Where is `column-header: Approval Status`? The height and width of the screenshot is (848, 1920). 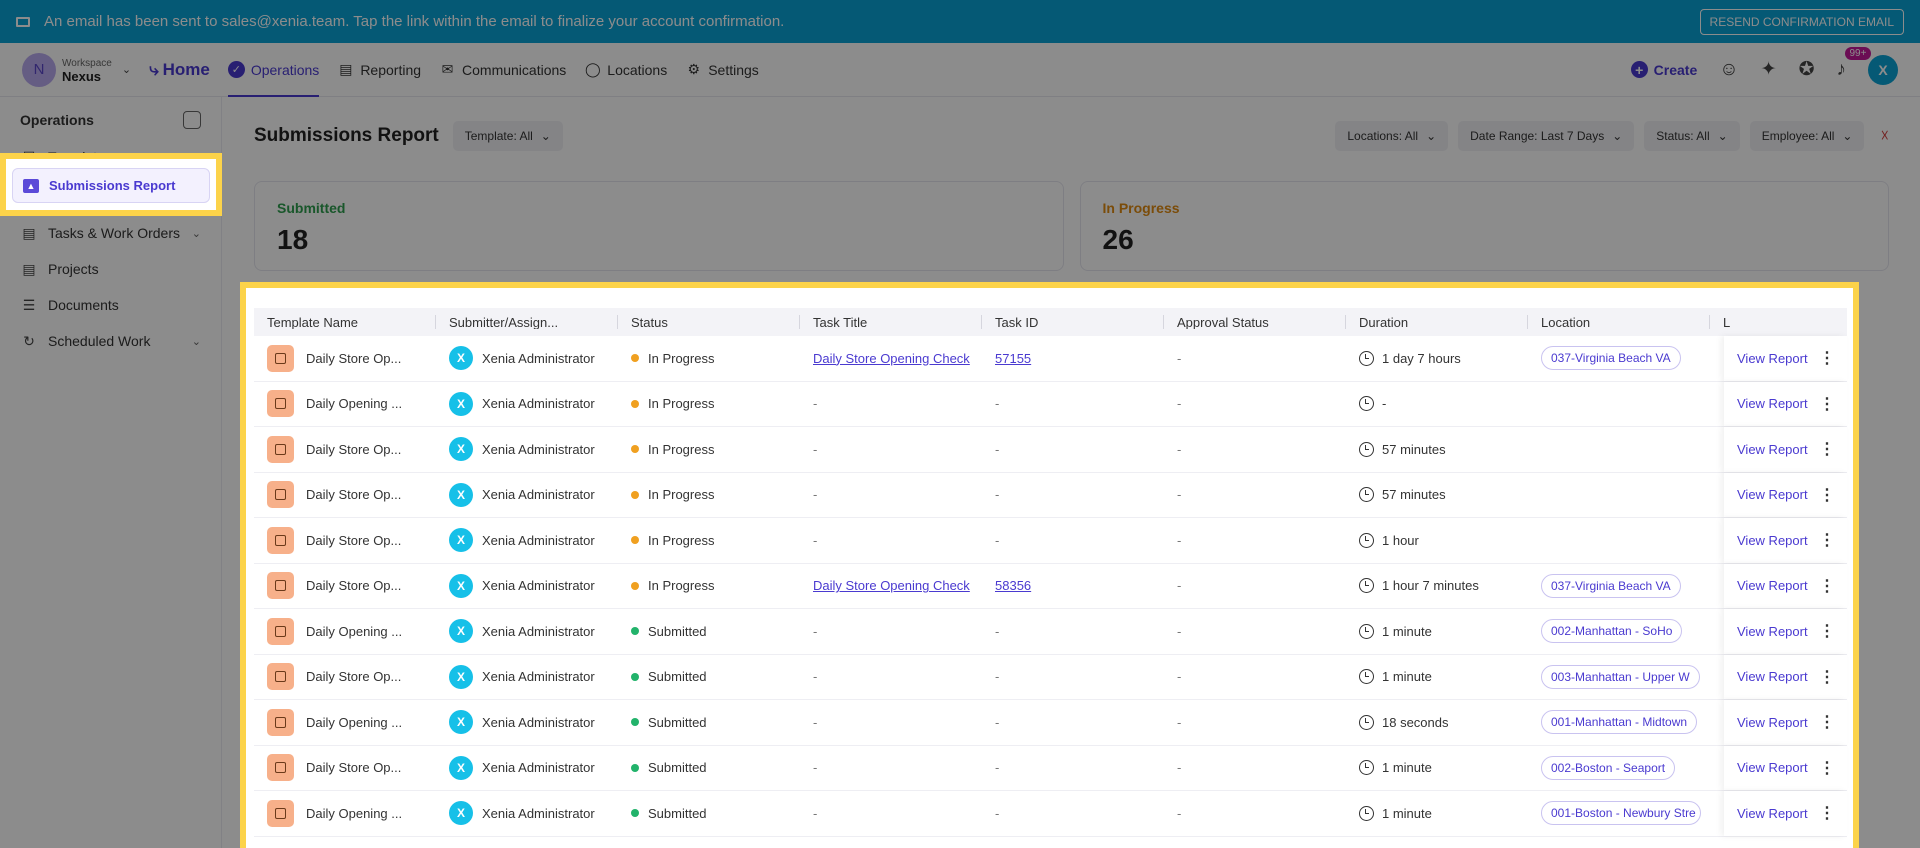 column-header: Approval Status is located at coordinates (1255, 322).